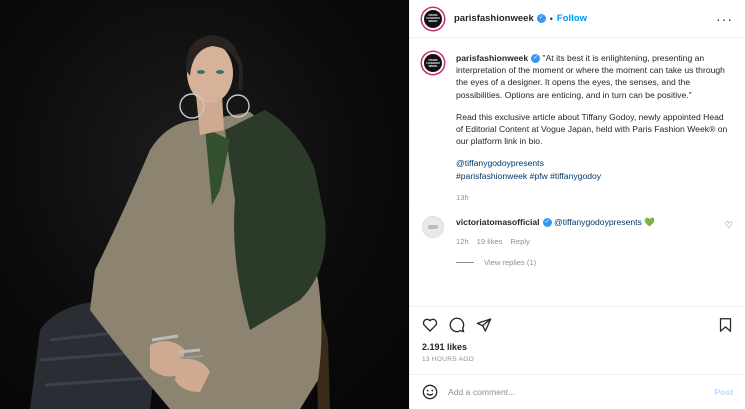  Describe the element at coordinates (484, 325) in the screenshot. I see `share-icon` at that location.